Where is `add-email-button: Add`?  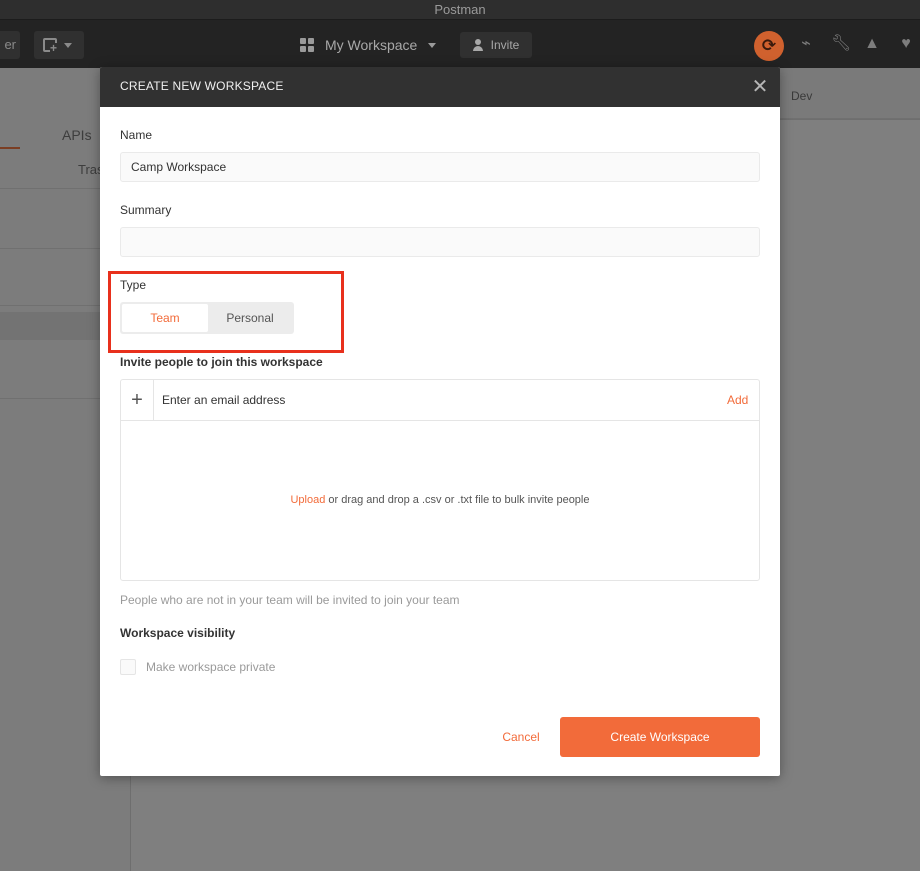
add-email-button: Add is located at coordinates (737, 400).